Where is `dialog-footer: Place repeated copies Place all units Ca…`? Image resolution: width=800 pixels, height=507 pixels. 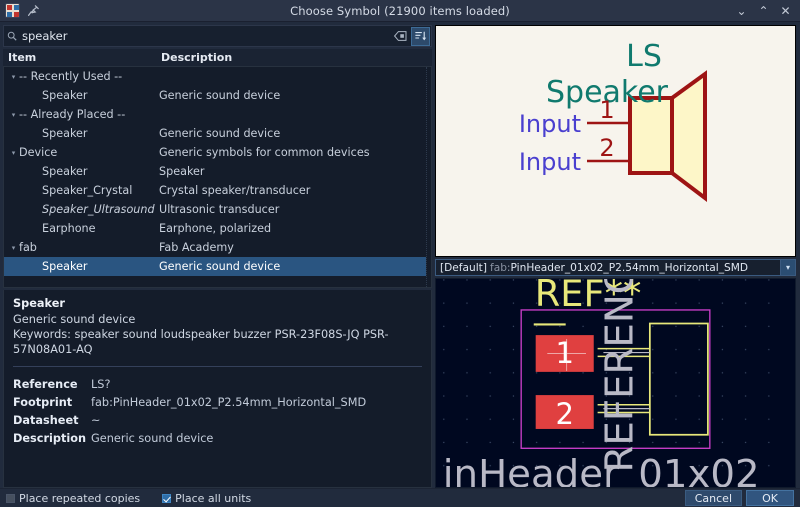
dialog-footer: Place repeated copies Place all units Ca… is located at coordinates (400, 497).